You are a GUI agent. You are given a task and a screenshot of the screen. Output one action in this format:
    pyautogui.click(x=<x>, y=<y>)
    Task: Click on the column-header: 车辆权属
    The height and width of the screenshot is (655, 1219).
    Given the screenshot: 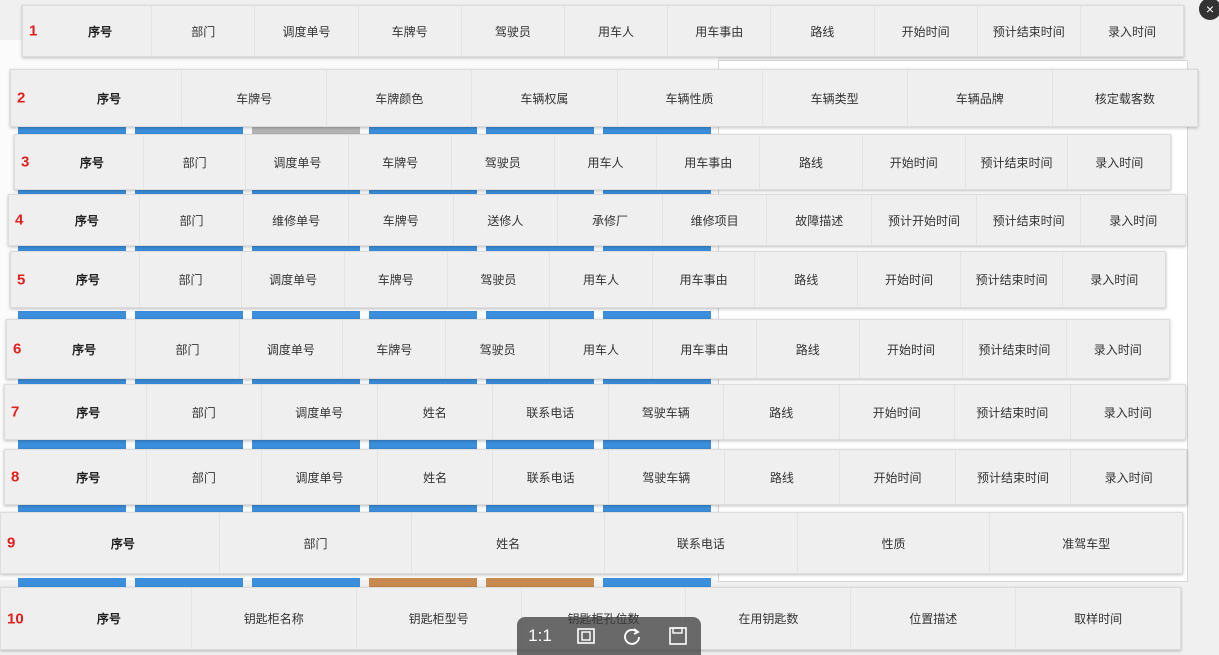 What is the action you would take?
    pyautogui.click(x=545, y=98)
    